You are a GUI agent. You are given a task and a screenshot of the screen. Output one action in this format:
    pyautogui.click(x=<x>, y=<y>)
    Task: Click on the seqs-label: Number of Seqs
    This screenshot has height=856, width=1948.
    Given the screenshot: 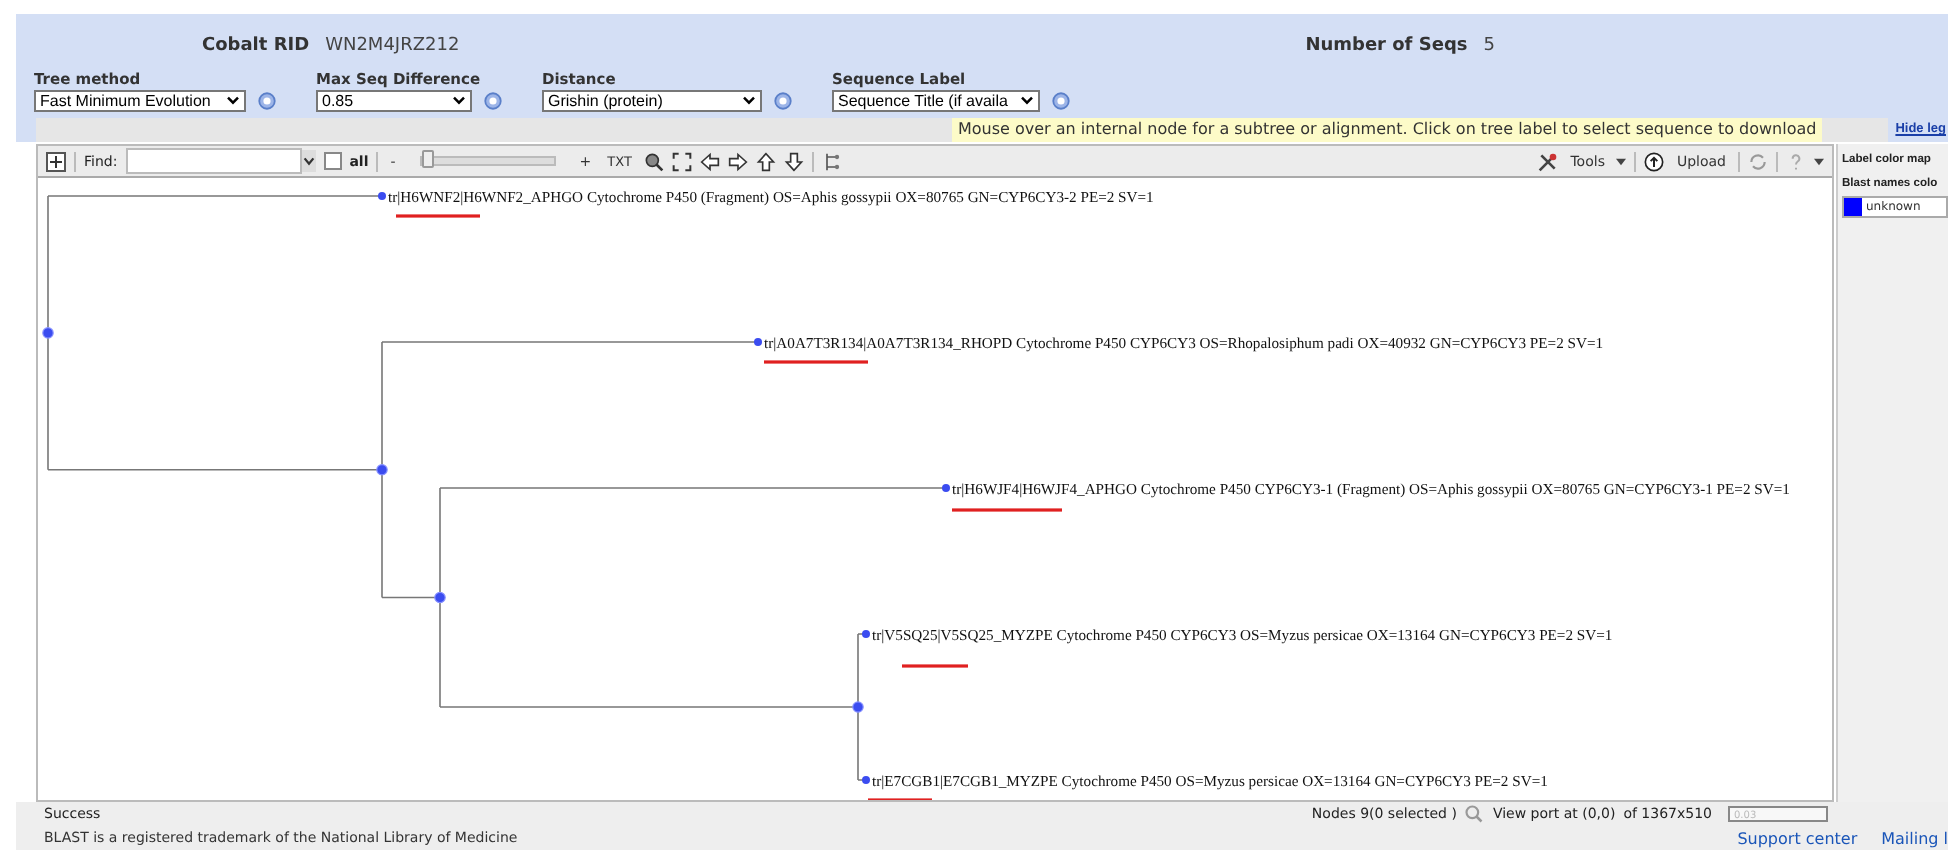 What is the action you would take?
    pyautogui.click(x=1386, y=46)
    